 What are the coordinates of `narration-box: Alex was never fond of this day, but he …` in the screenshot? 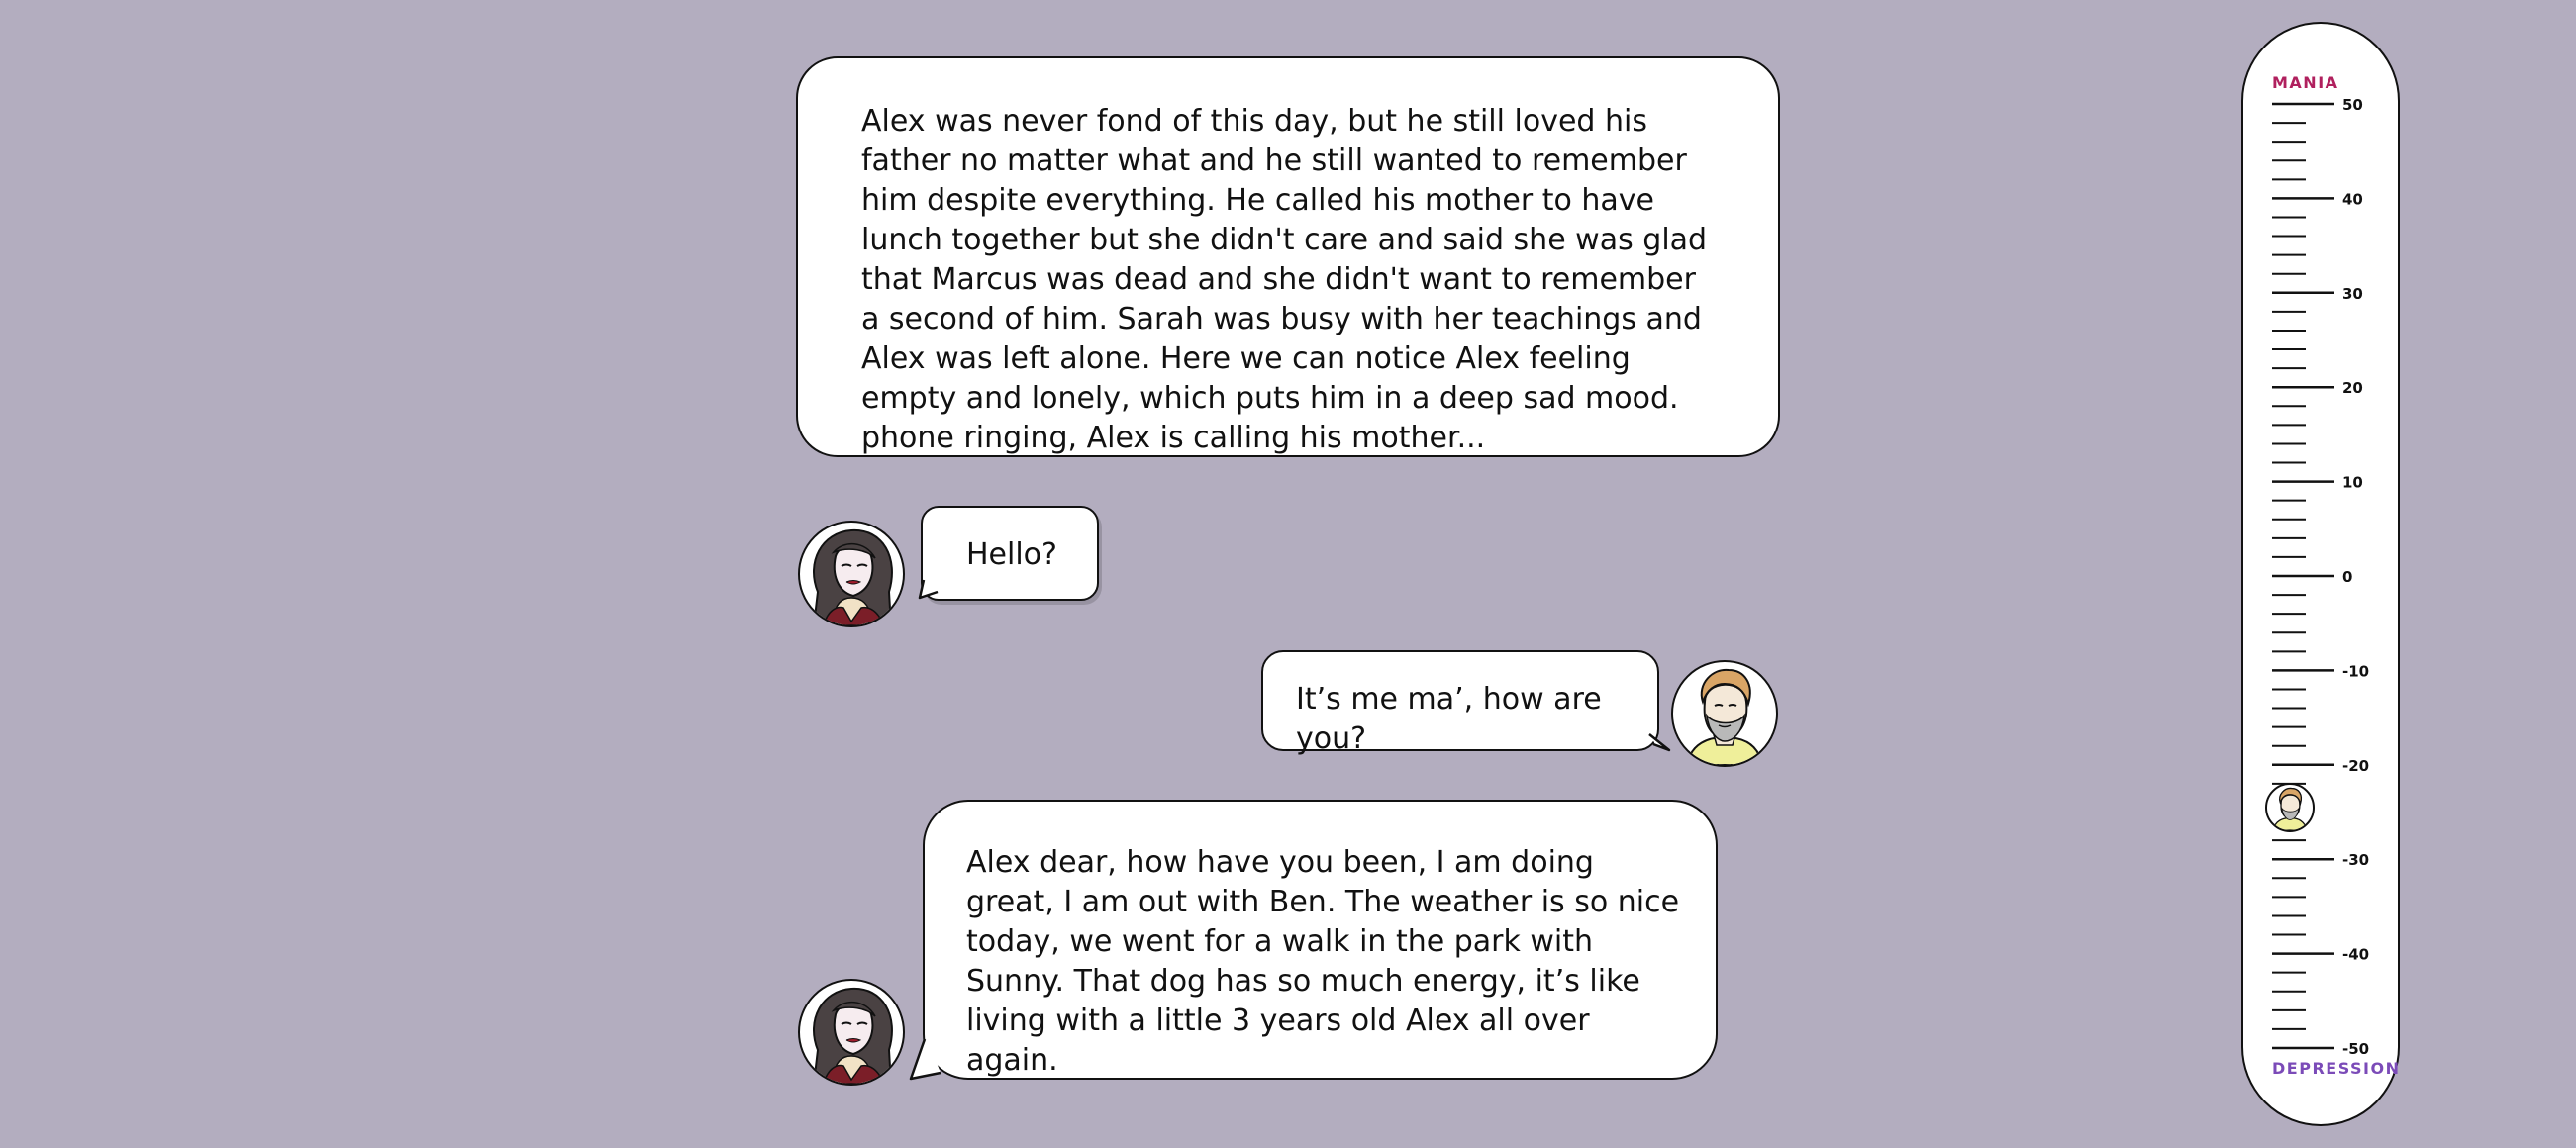 It's located at (1288, 256).